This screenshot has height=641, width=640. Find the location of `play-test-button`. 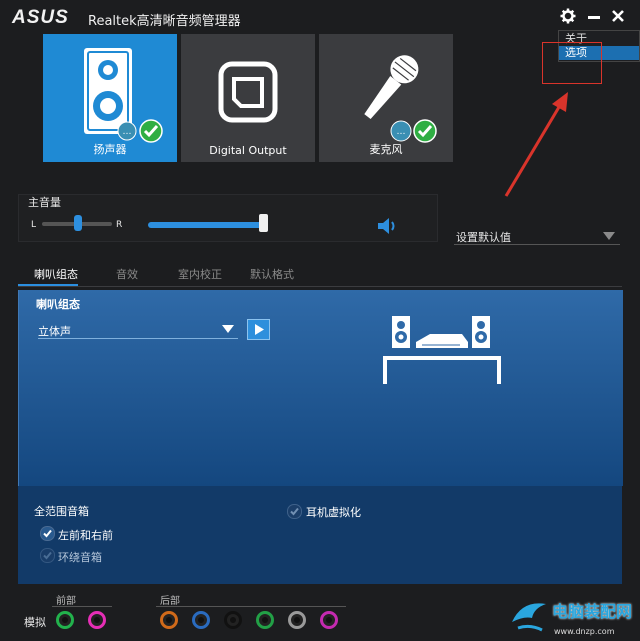

play-test-button is located at coordinates (258, 329).